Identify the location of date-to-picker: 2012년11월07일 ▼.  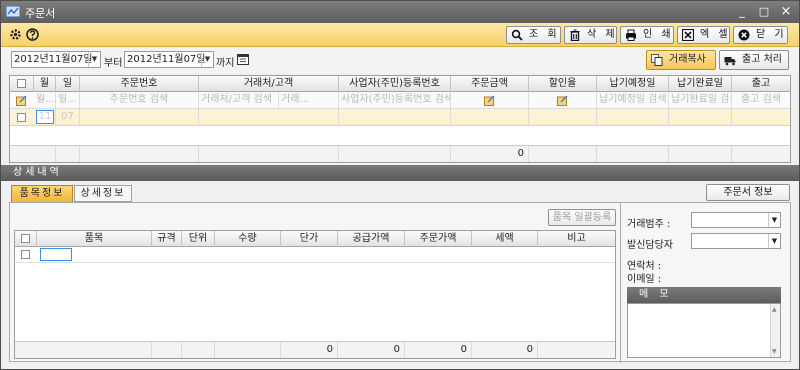
(169, 59).